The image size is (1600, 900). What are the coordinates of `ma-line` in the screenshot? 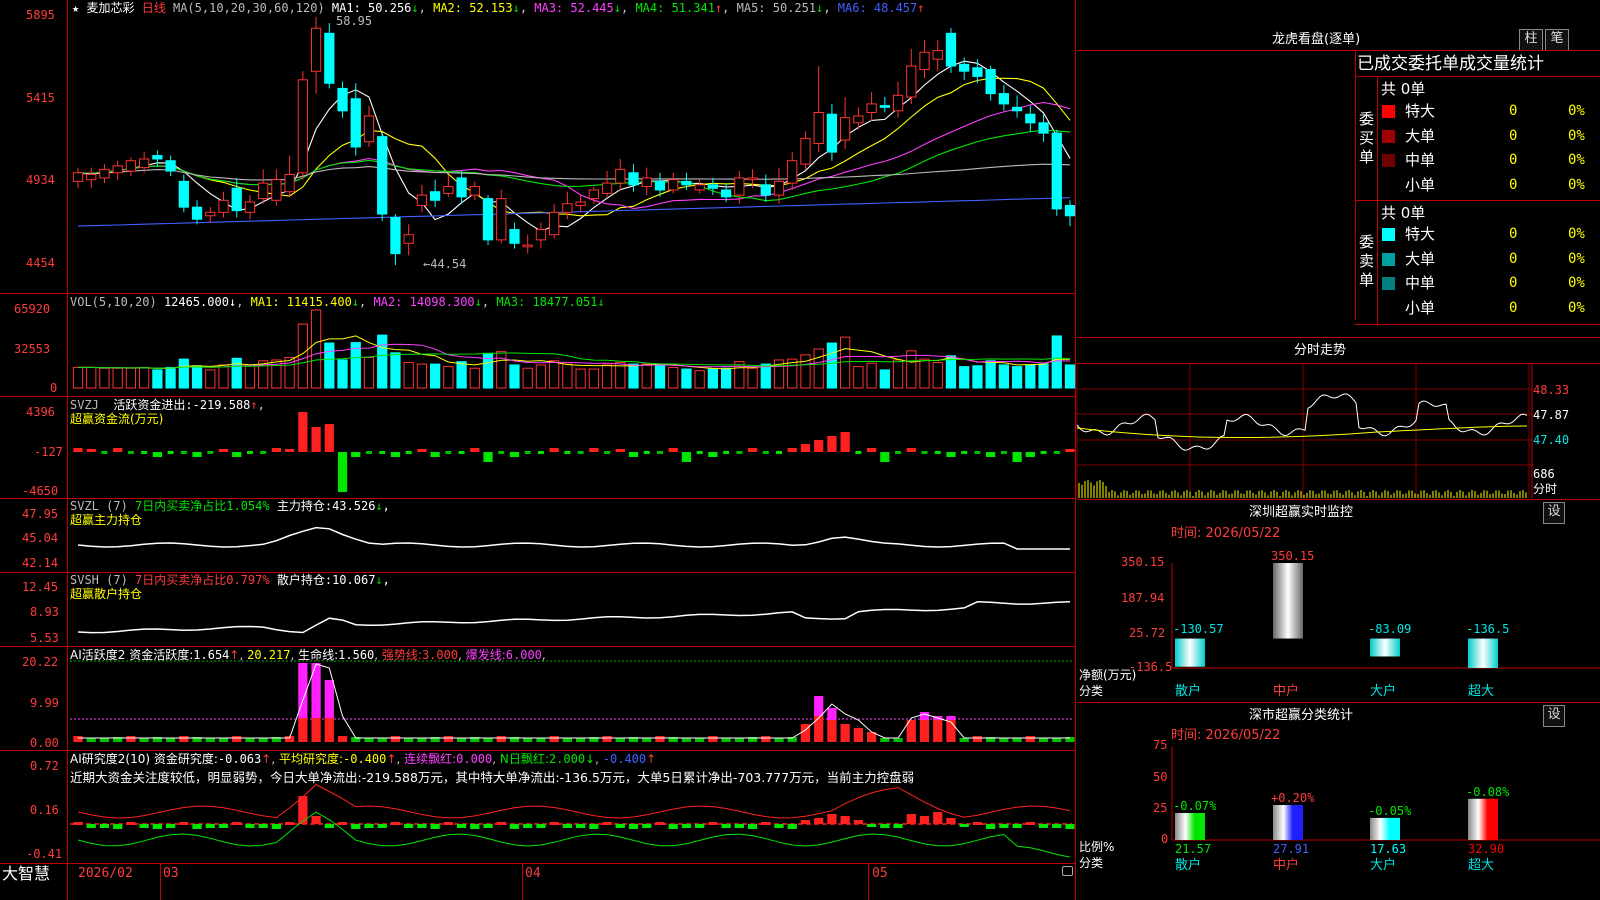 It's located at (574, 172).